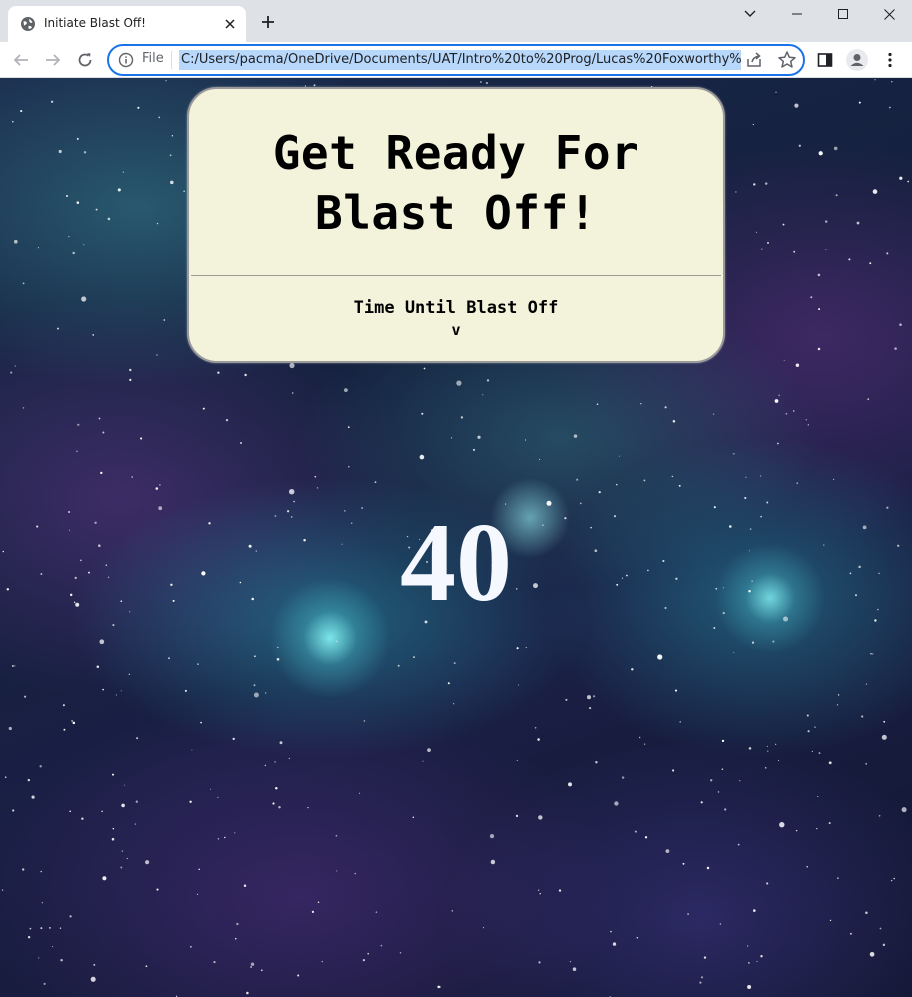  I want to click on arrow-left-icon, so click(20, 60).